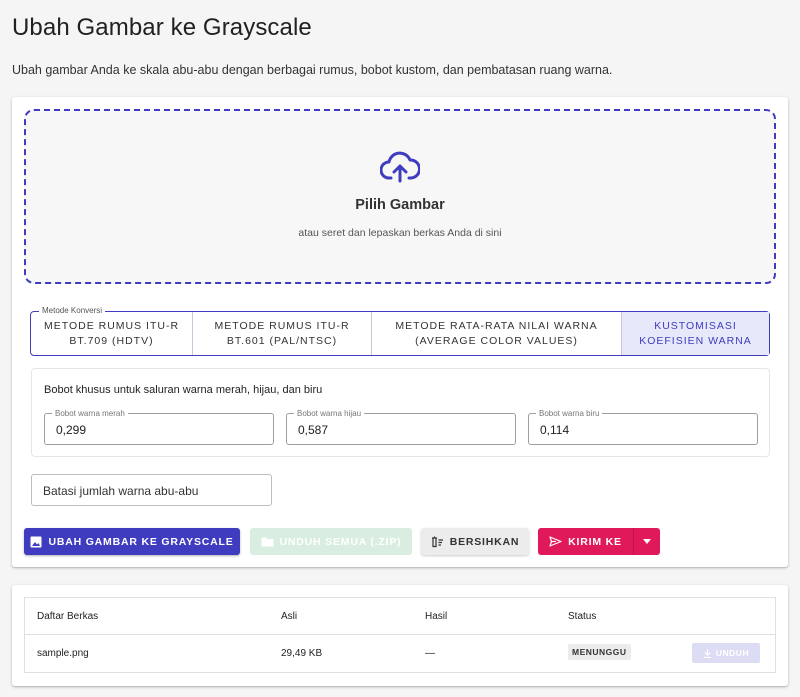  What do you see at coordinates (159, 426) in the screenshot?
I see `red-weight-field: Bobot warna merah 0,299` at bounding box center [159, 426].